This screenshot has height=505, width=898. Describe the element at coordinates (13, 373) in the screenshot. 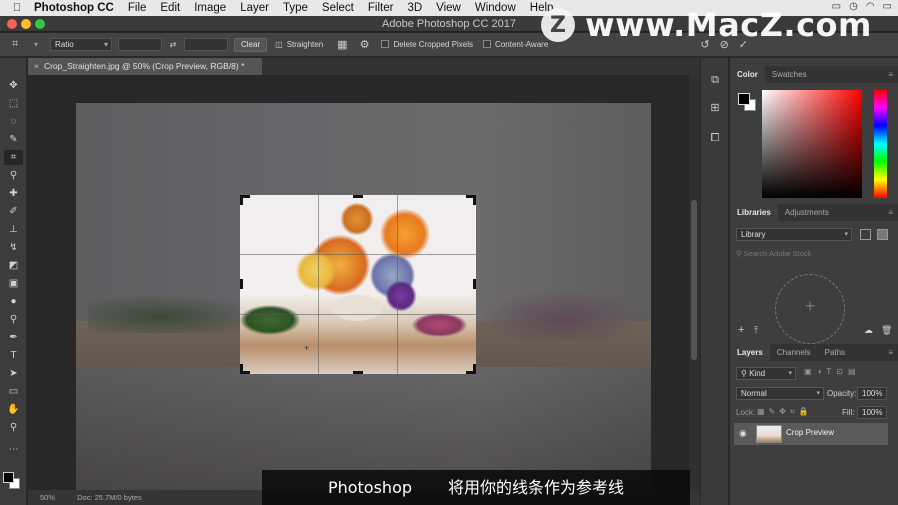

I see `path-select-tool-icon: ➤` at that location.